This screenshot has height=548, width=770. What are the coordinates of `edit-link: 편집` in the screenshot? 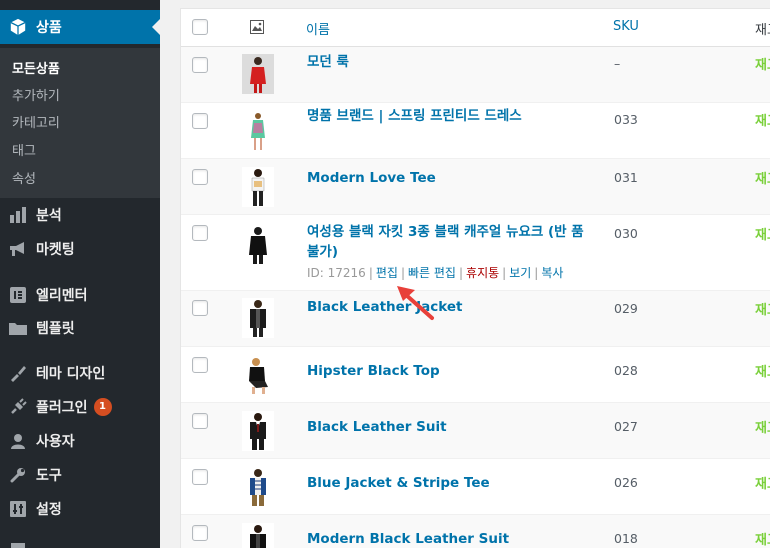 It's located at (387, 273).